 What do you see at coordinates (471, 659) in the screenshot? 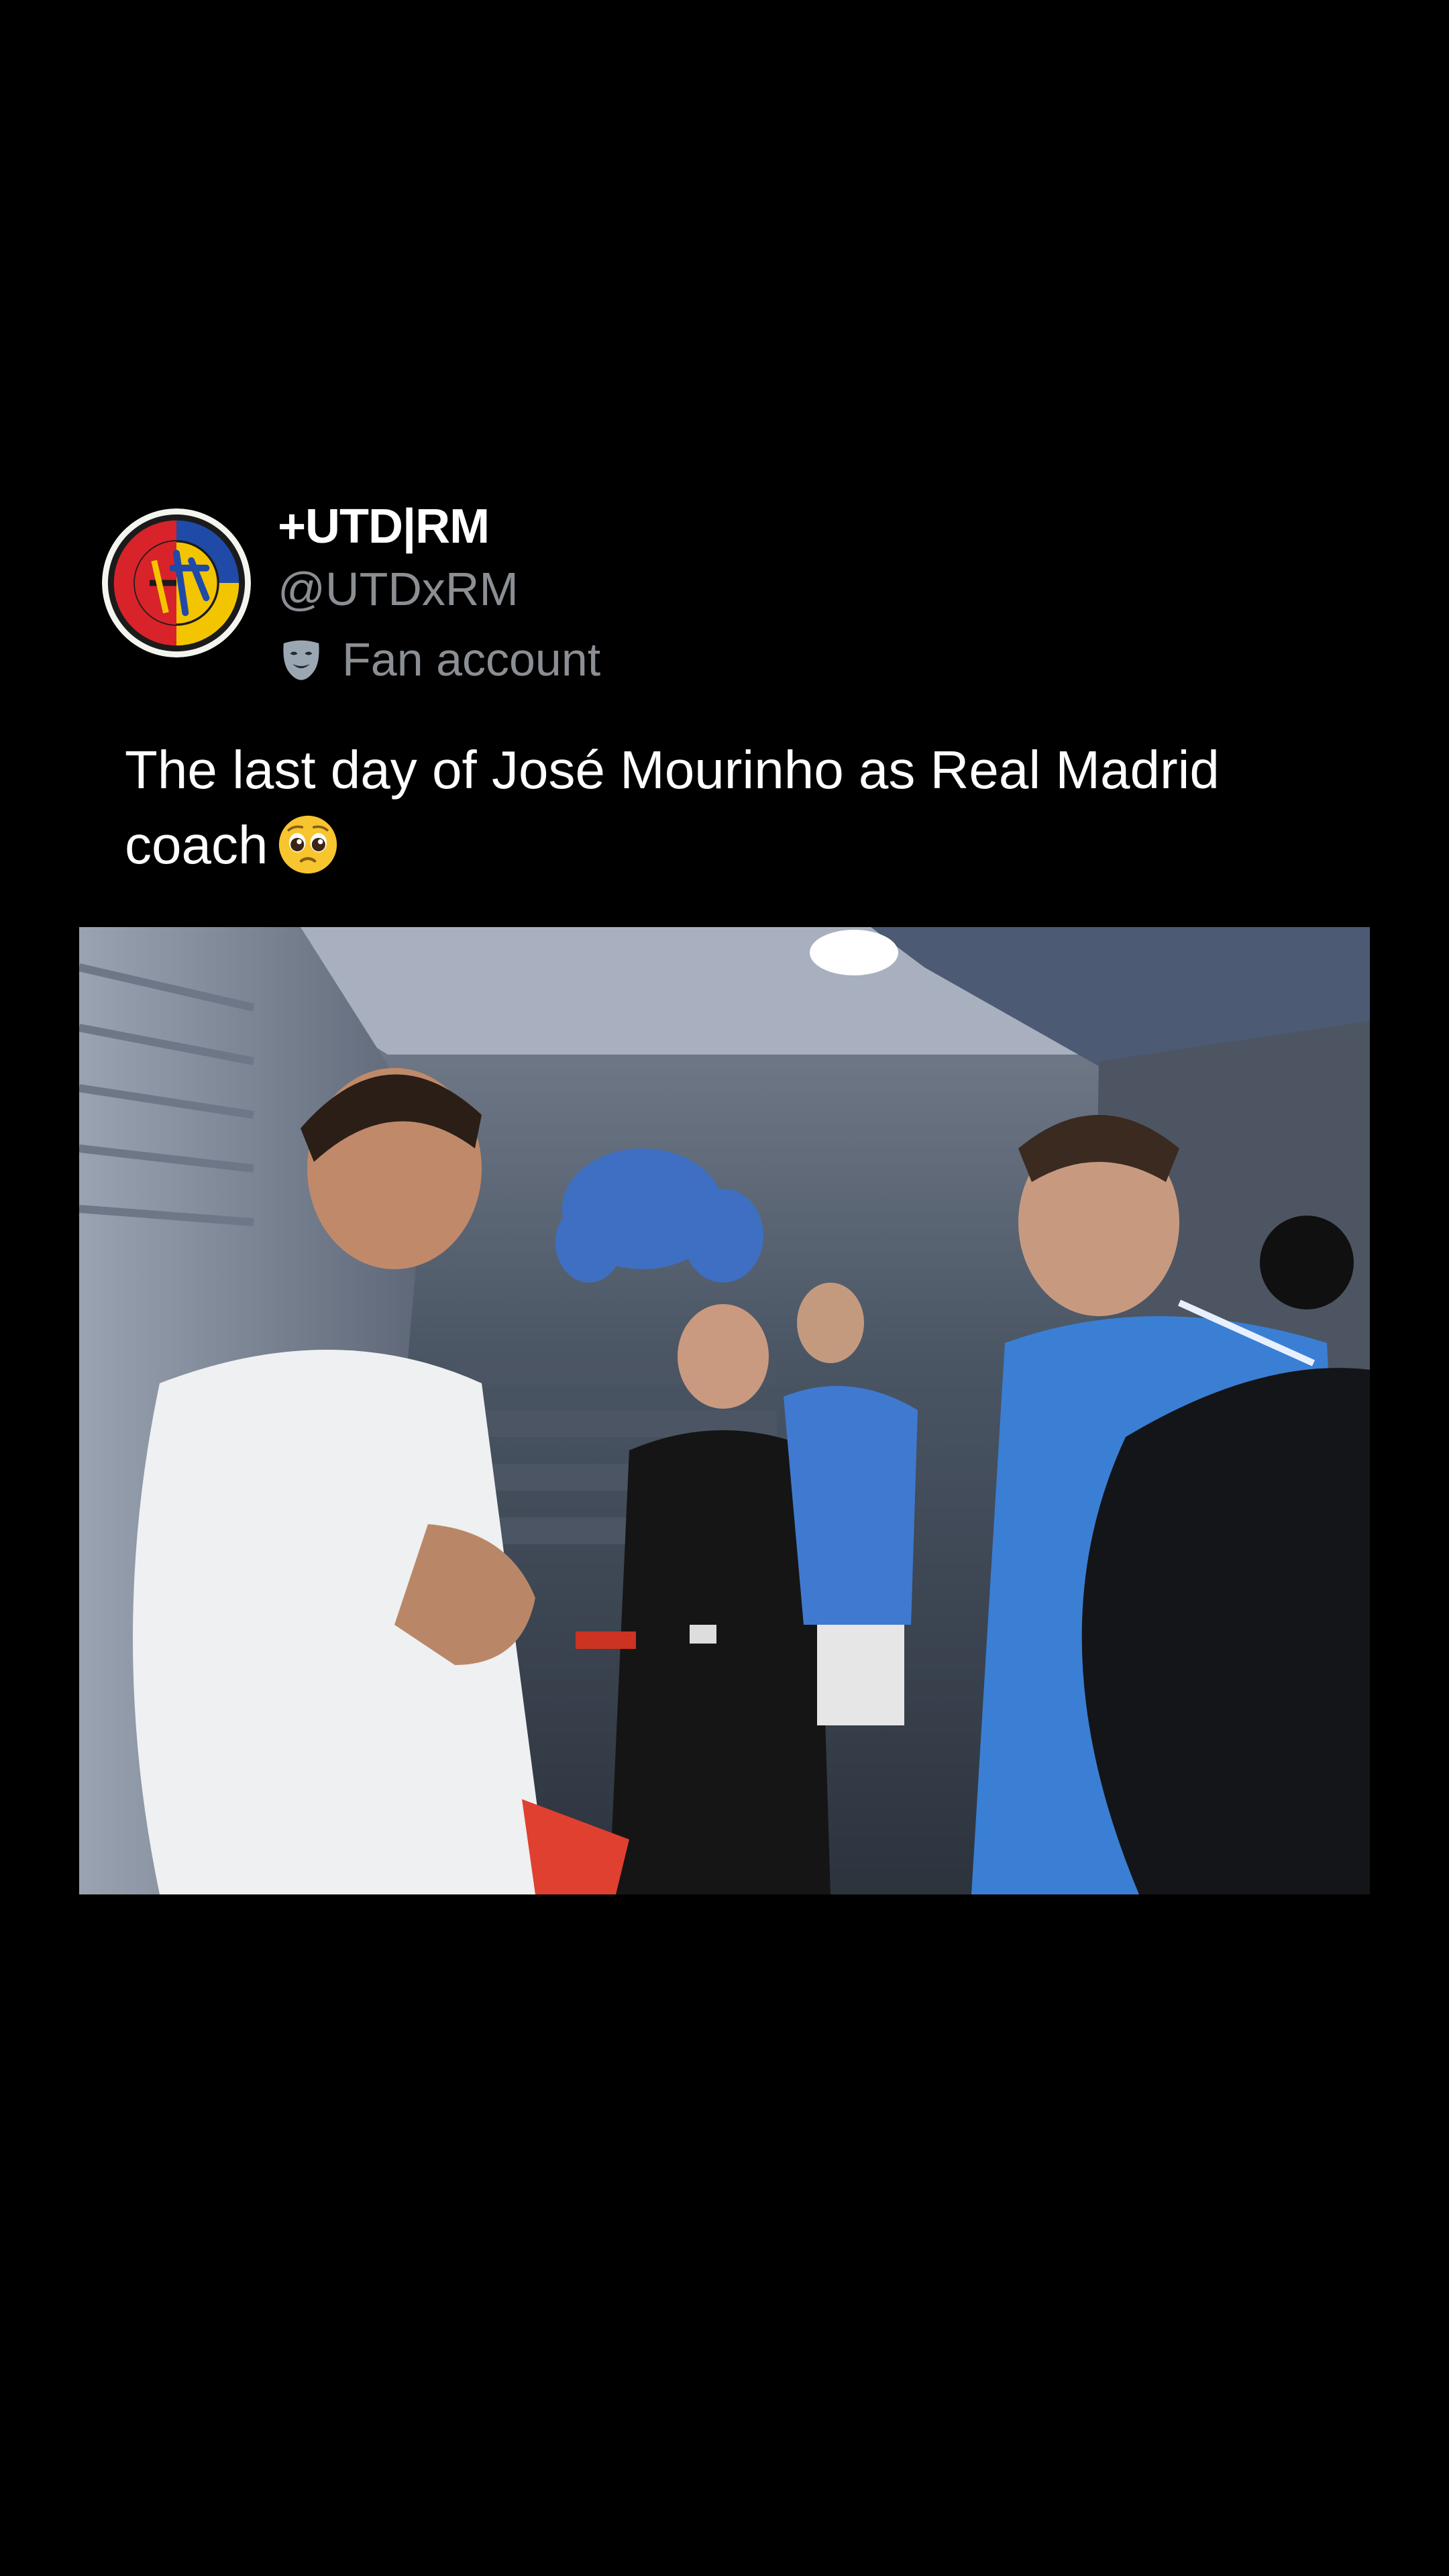
I see `account-label-text: Fan account` at bounding box center [471, 659].